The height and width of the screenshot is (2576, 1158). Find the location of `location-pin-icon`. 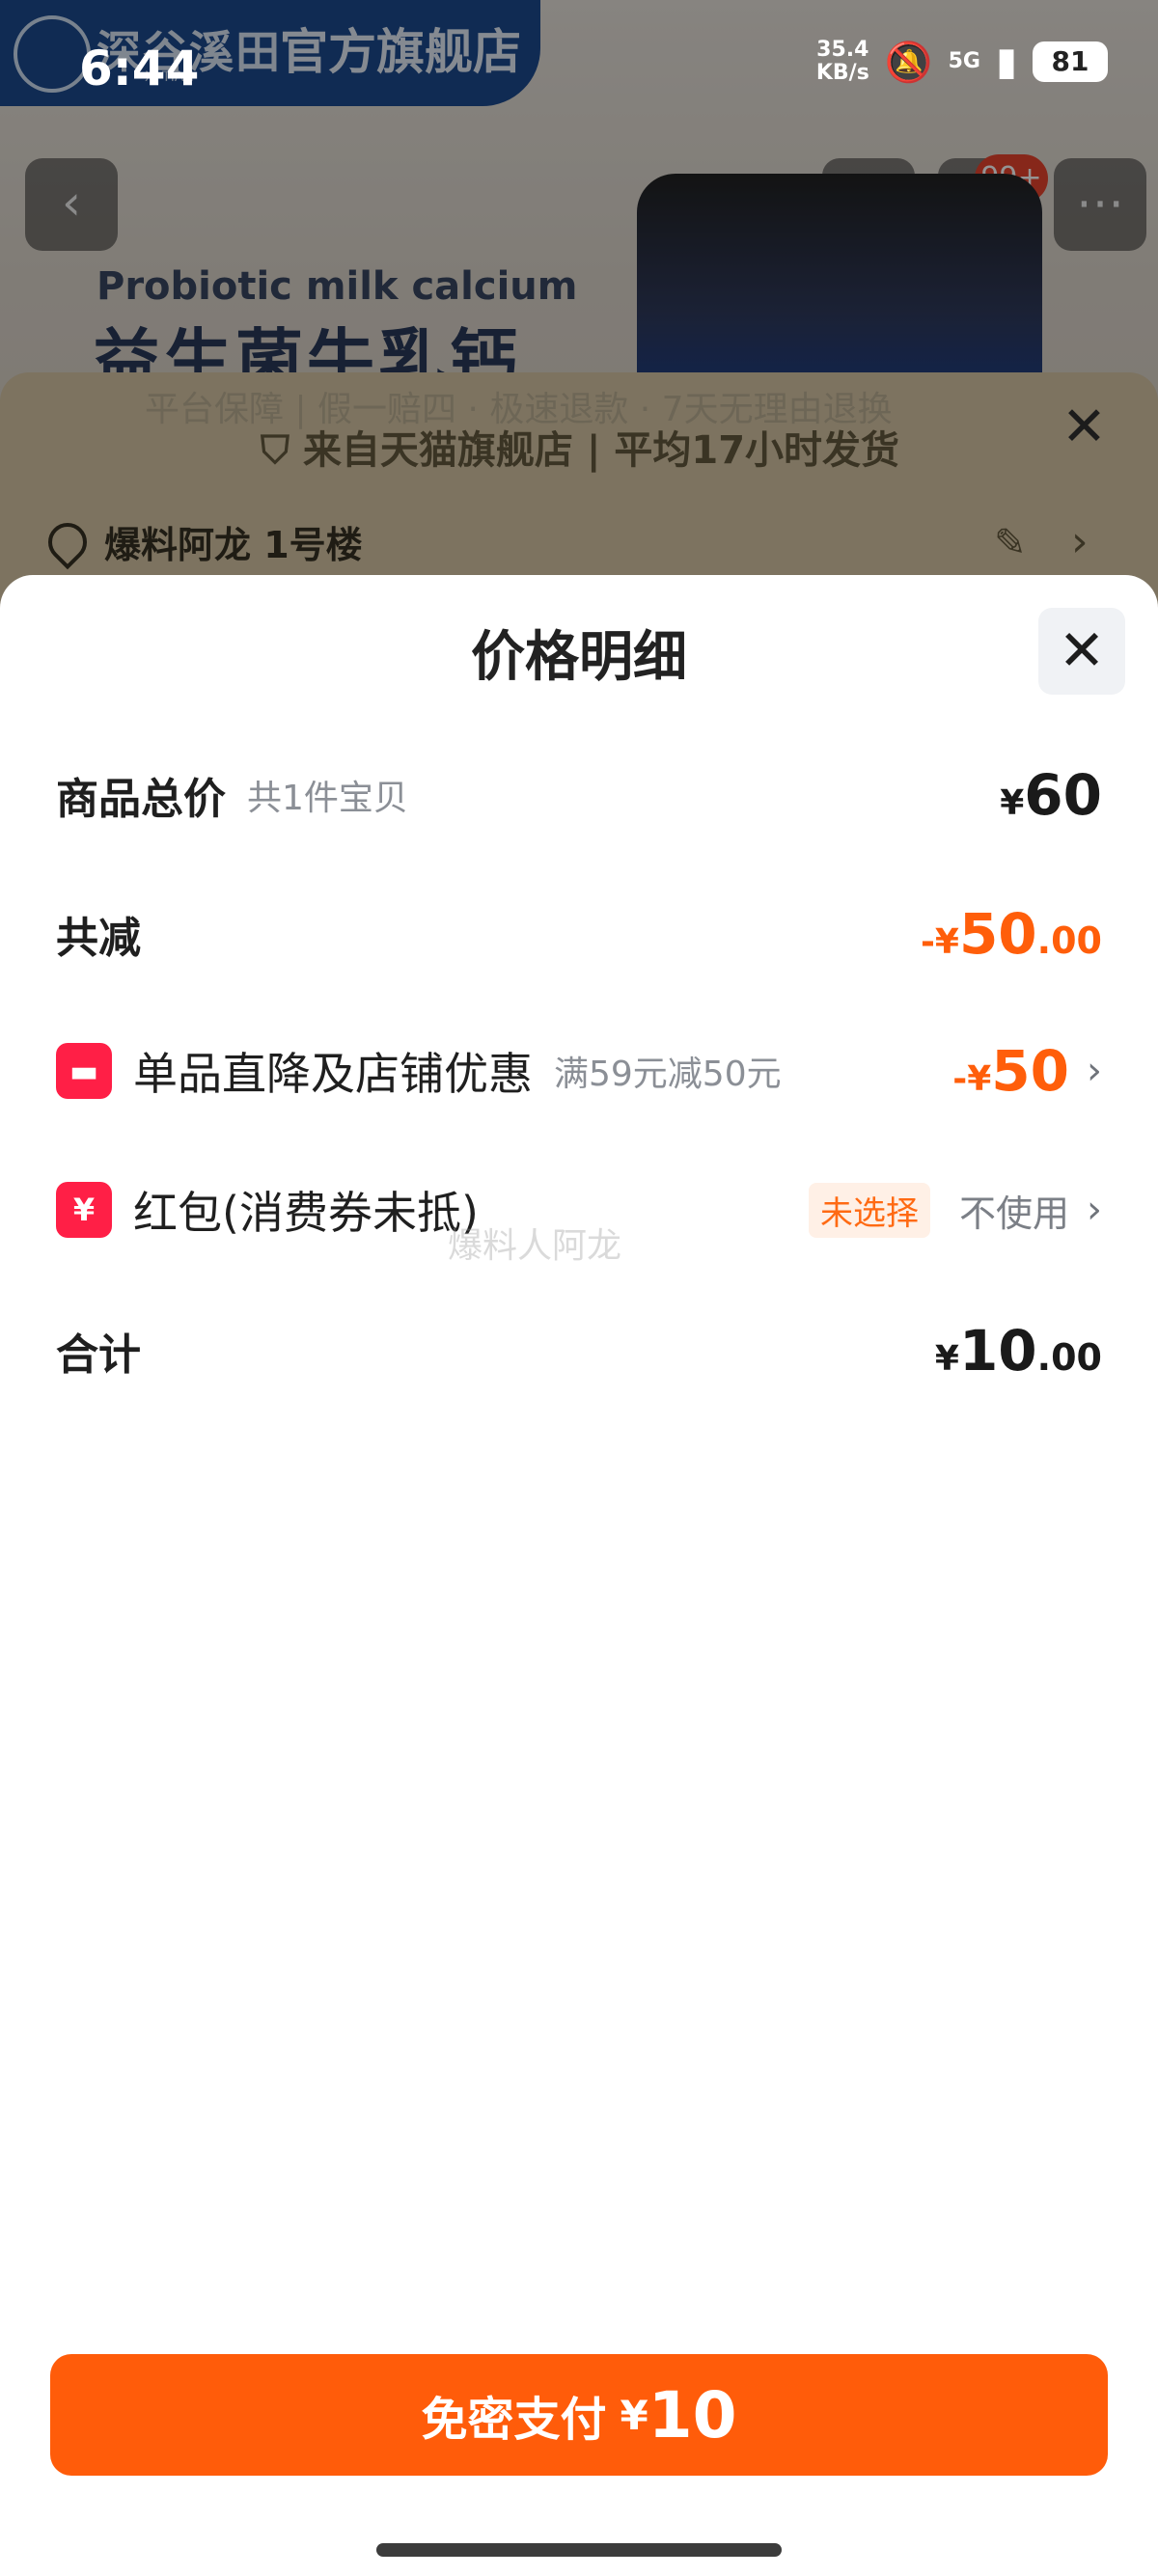

location-pin-icon is located at coordinates (68, 541).